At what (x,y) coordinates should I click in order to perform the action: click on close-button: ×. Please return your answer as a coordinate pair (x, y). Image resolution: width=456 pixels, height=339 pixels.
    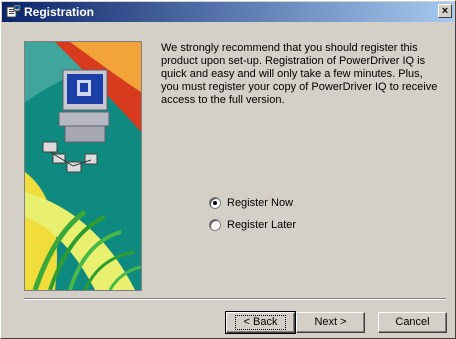
    Looking at the image, I should click on (445, 11).